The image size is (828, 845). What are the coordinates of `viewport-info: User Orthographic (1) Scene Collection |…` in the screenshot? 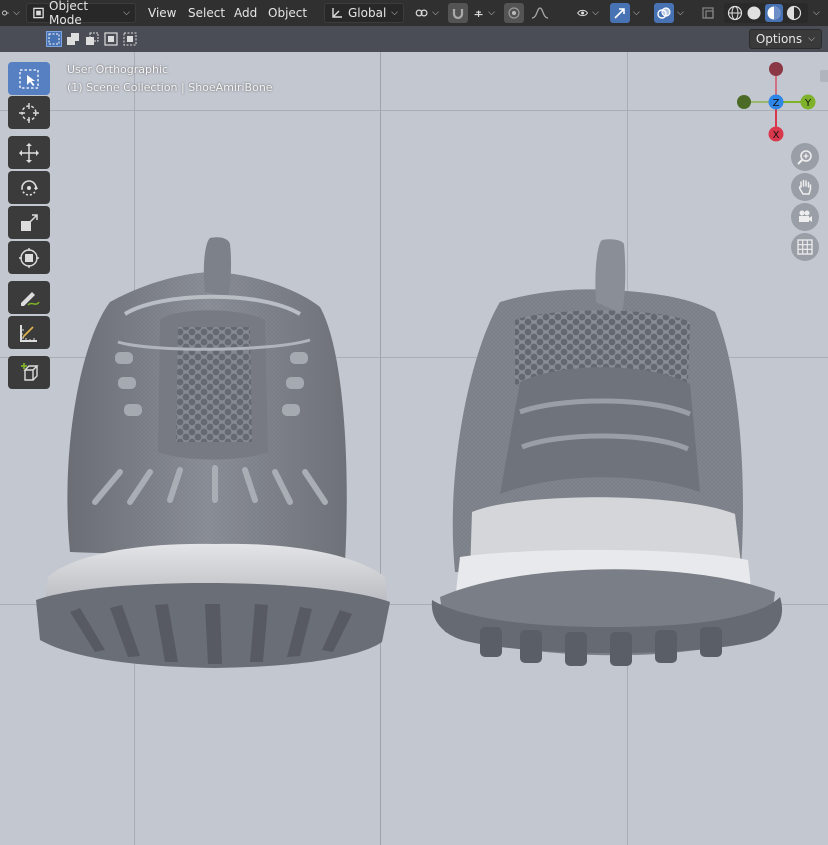 It's located at (170, 79).